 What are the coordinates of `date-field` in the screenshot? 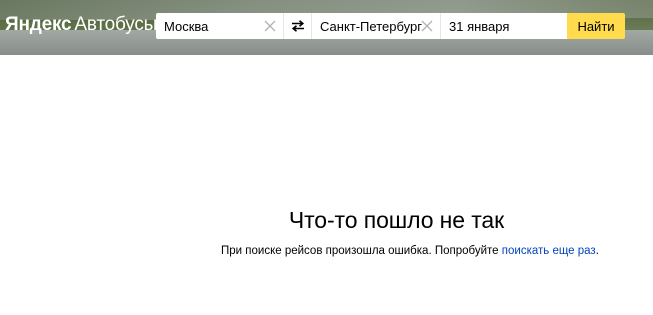 It's located at (504, 26).